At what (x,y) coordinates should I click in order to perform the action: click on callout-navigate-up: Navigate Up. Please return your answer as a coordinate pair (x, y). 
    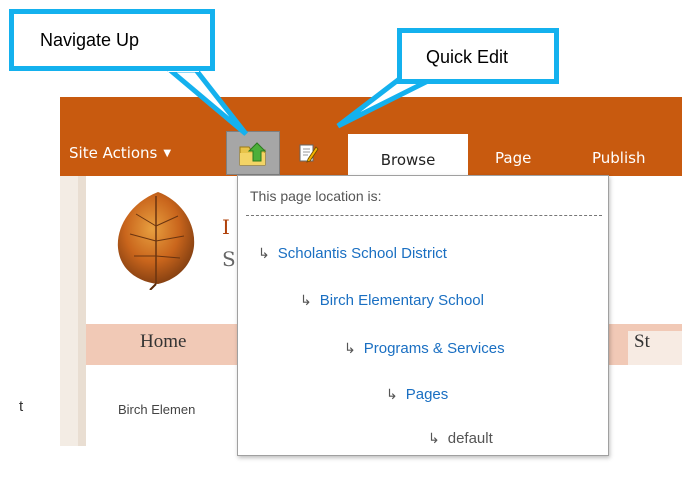
    Looking at the image, I should click on (112, 40).